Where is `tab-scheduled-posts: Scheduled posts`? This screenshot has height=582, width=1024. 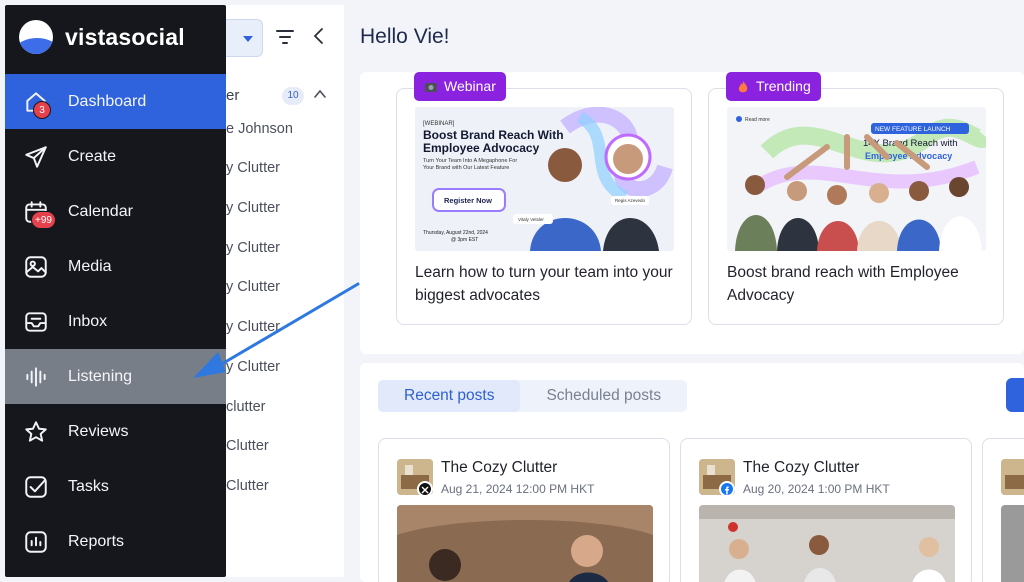
tab-scheduled-posts: Scheduled posts is located at coordinates (603, 396).